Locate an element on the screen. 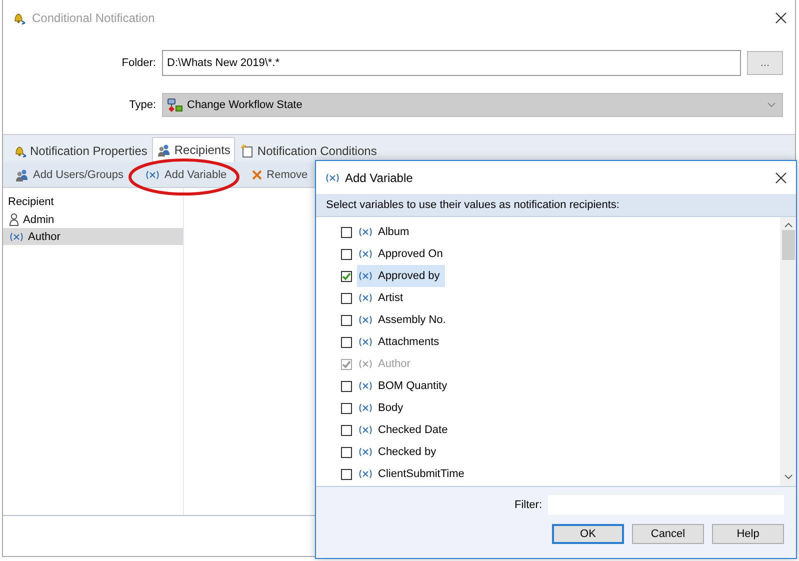 The height and width of the screenshot is (561, 799). scroll-up-icon is located at coordinates (788, 225).